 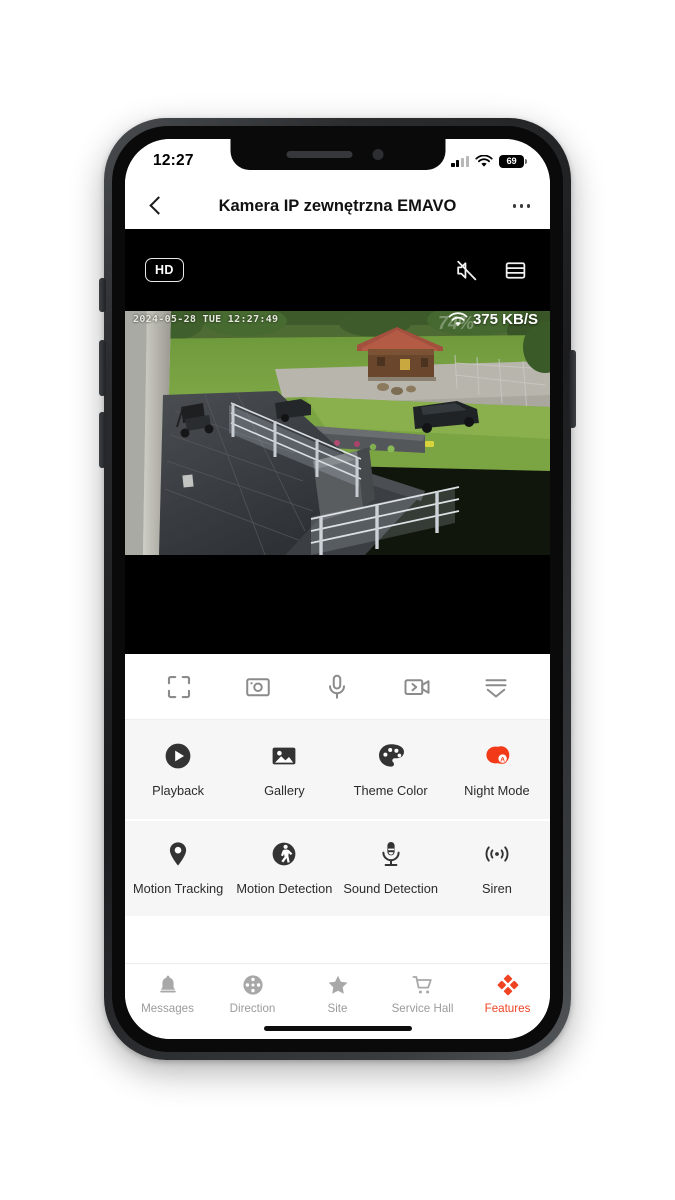 What do you see at coordinates (167, 1008) in the screenshot?
I see `tab-label: Messages` at bounding box center [167, 1008].